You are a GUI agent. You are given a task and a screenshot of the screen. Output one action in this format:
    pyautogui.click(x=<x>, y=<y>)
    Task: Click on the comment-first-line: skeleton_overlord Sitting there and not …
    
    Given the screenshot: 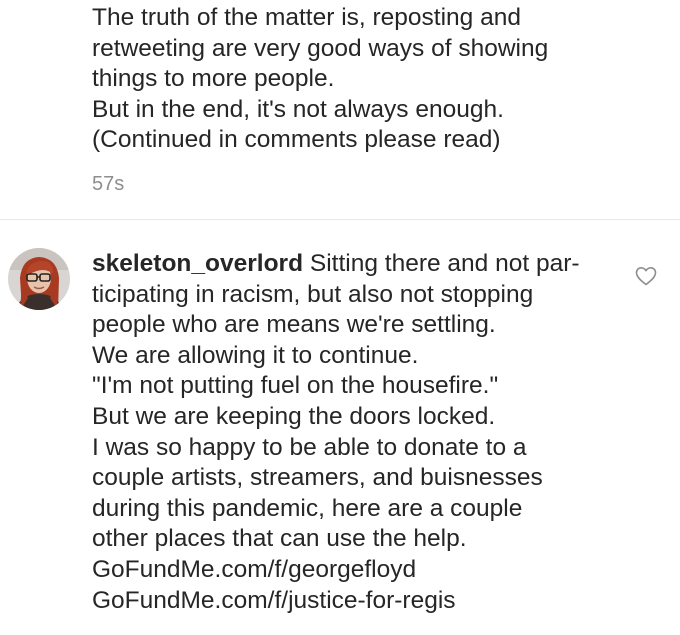 What is the action you would take?
    pyautogui.click(x=357, y=264)
    